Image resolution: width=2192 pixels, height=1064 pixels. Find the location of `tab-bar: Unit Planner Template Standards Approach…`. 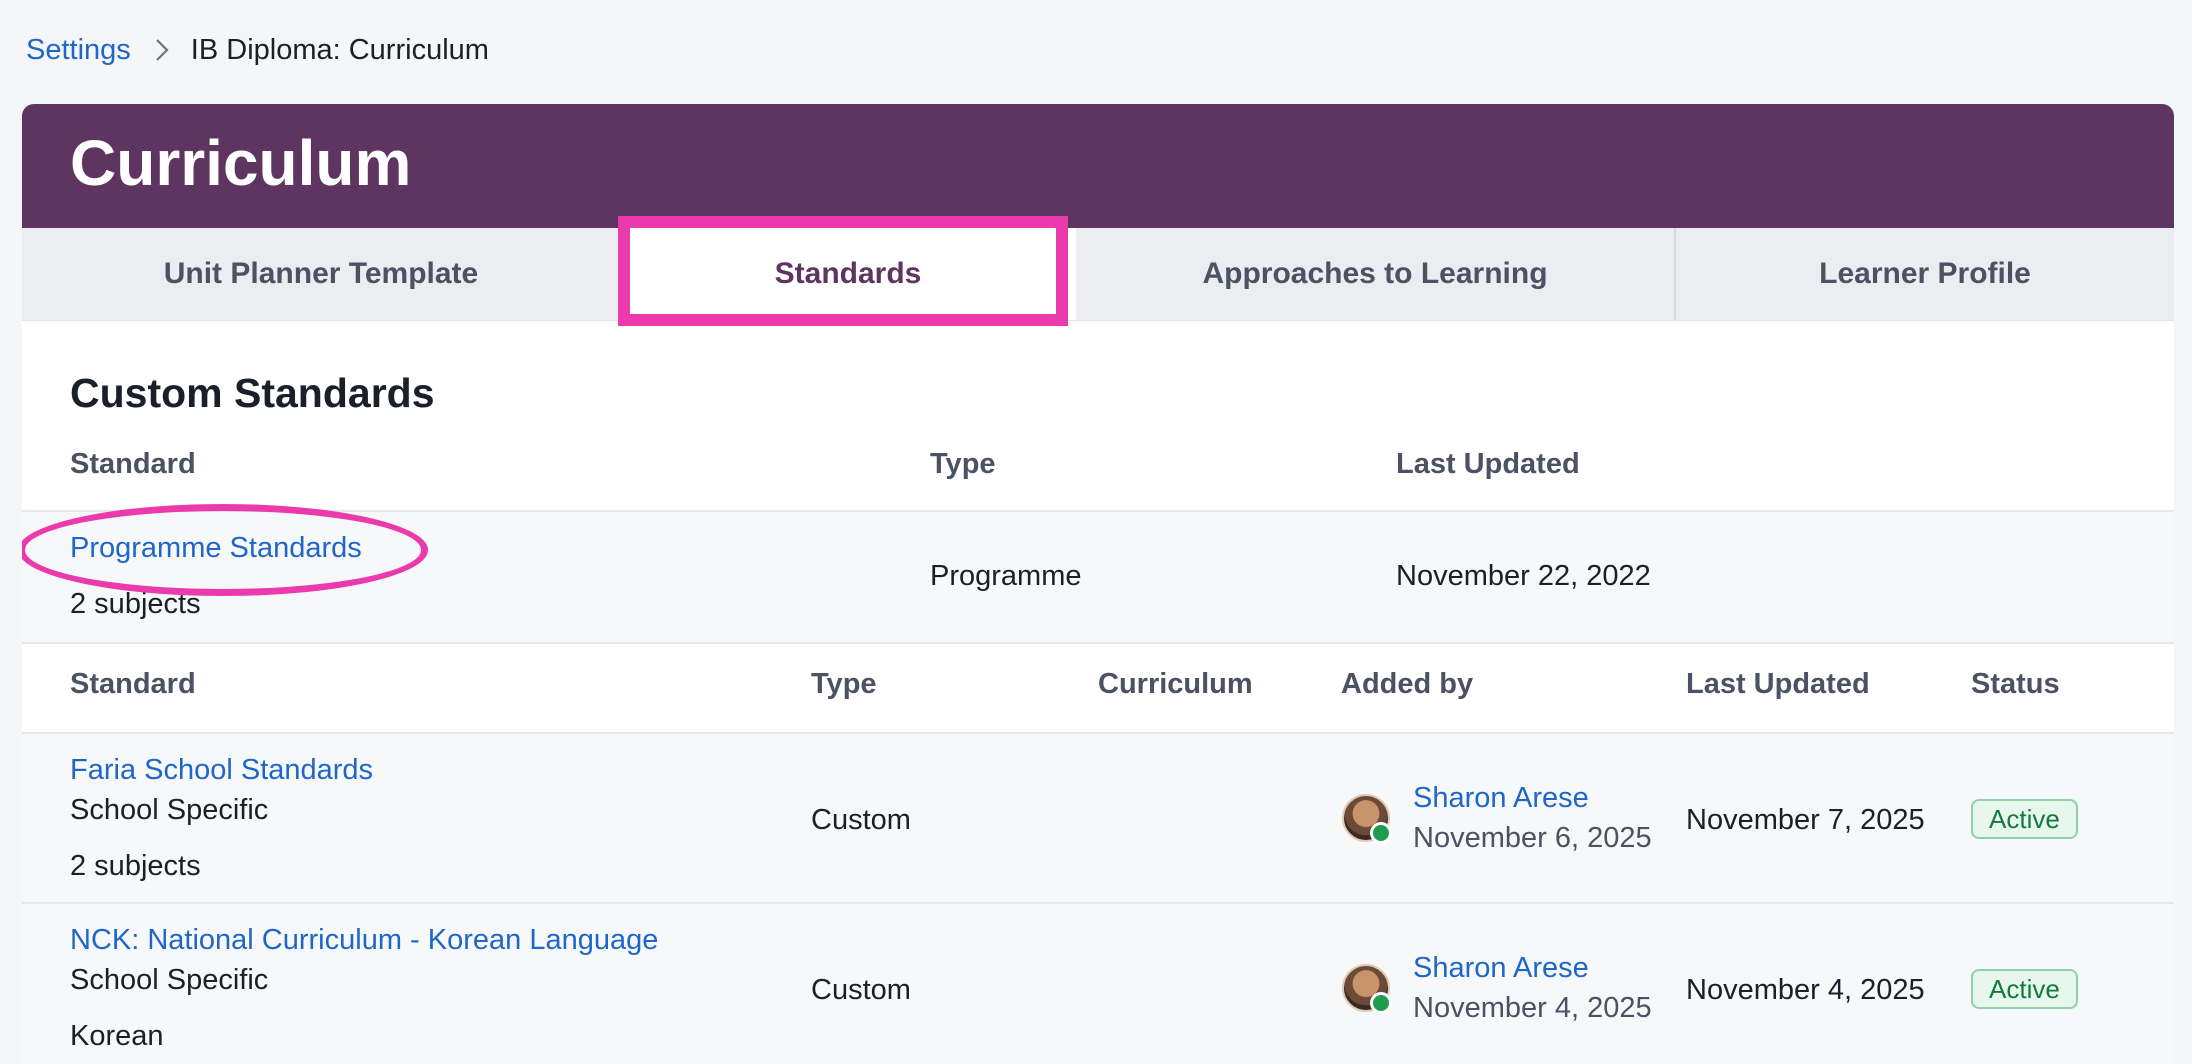

tab-bar: Unit Planner Template Standards Approach… is located at coordinates (1098, 274).